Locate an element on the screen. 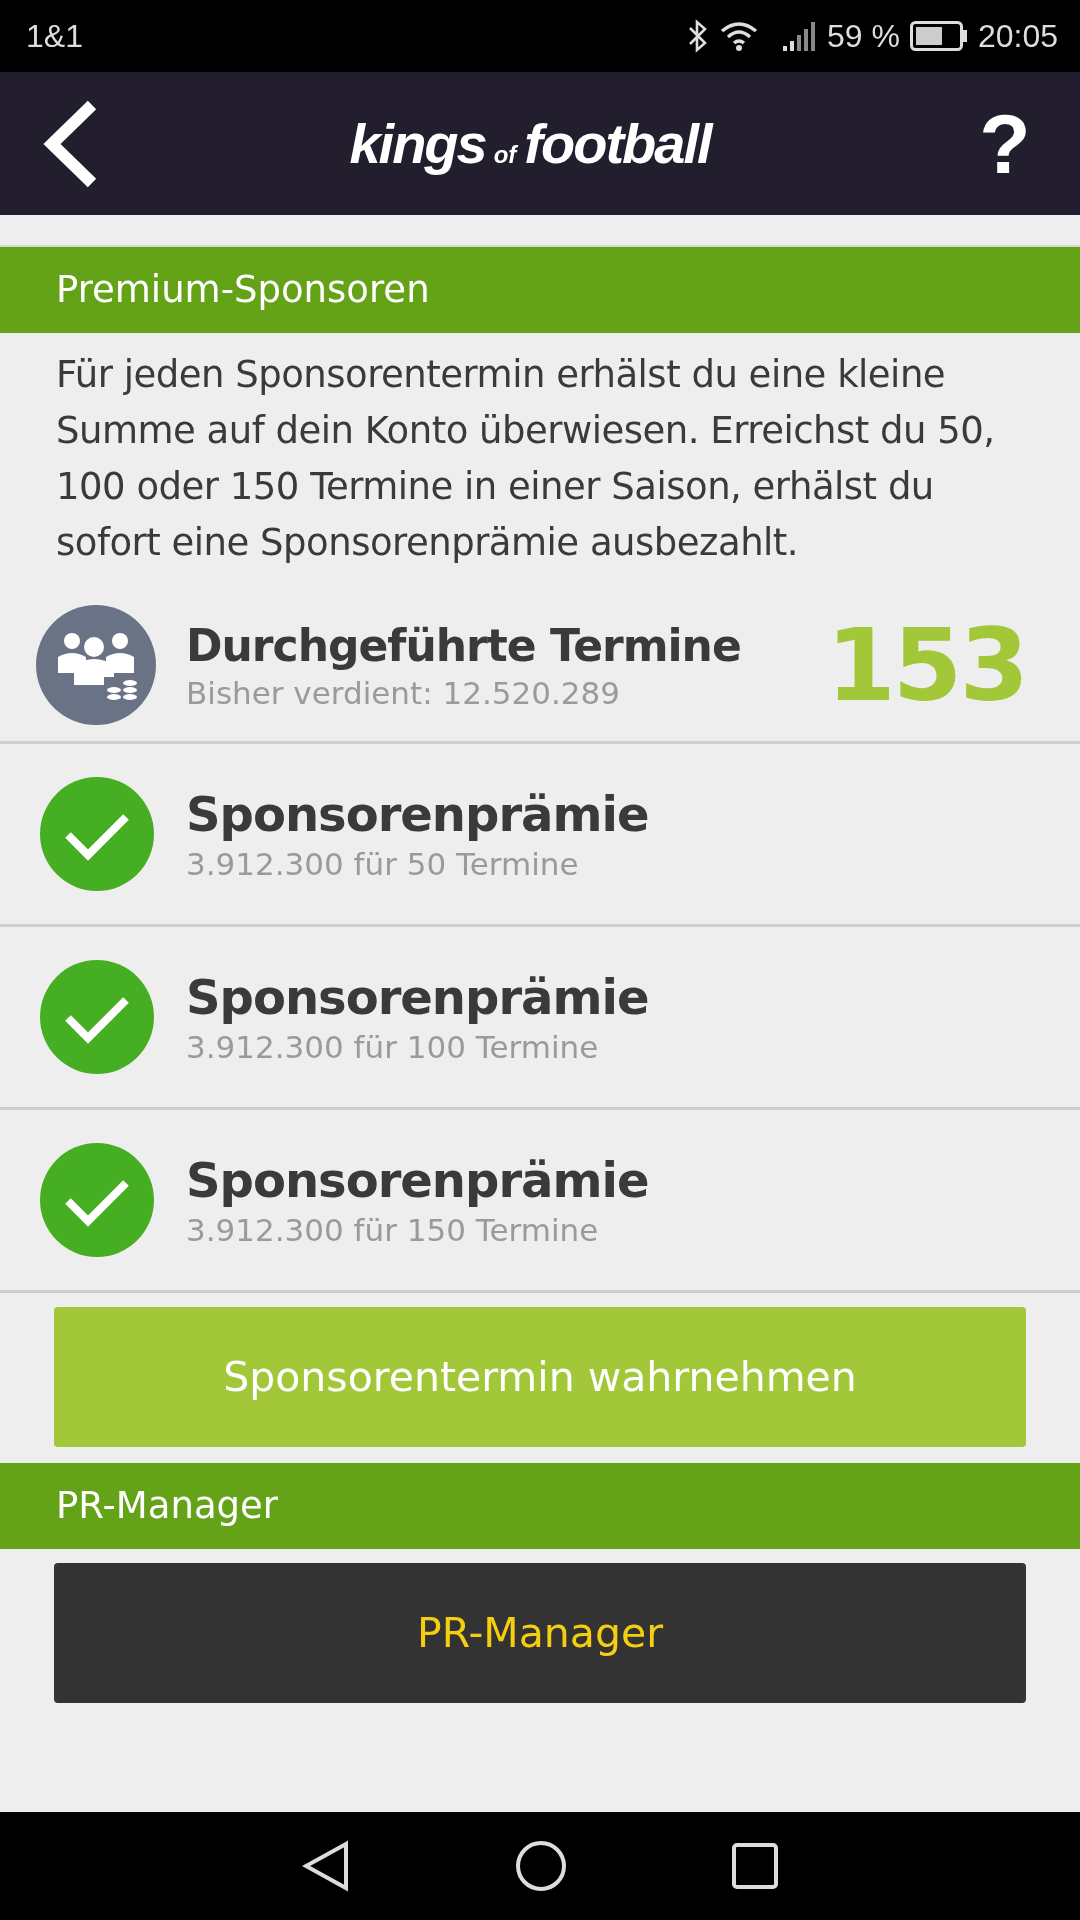 The image size is (1080, 1920). section-title: Premium-Sponsoren is located at coordinates (243, 289).